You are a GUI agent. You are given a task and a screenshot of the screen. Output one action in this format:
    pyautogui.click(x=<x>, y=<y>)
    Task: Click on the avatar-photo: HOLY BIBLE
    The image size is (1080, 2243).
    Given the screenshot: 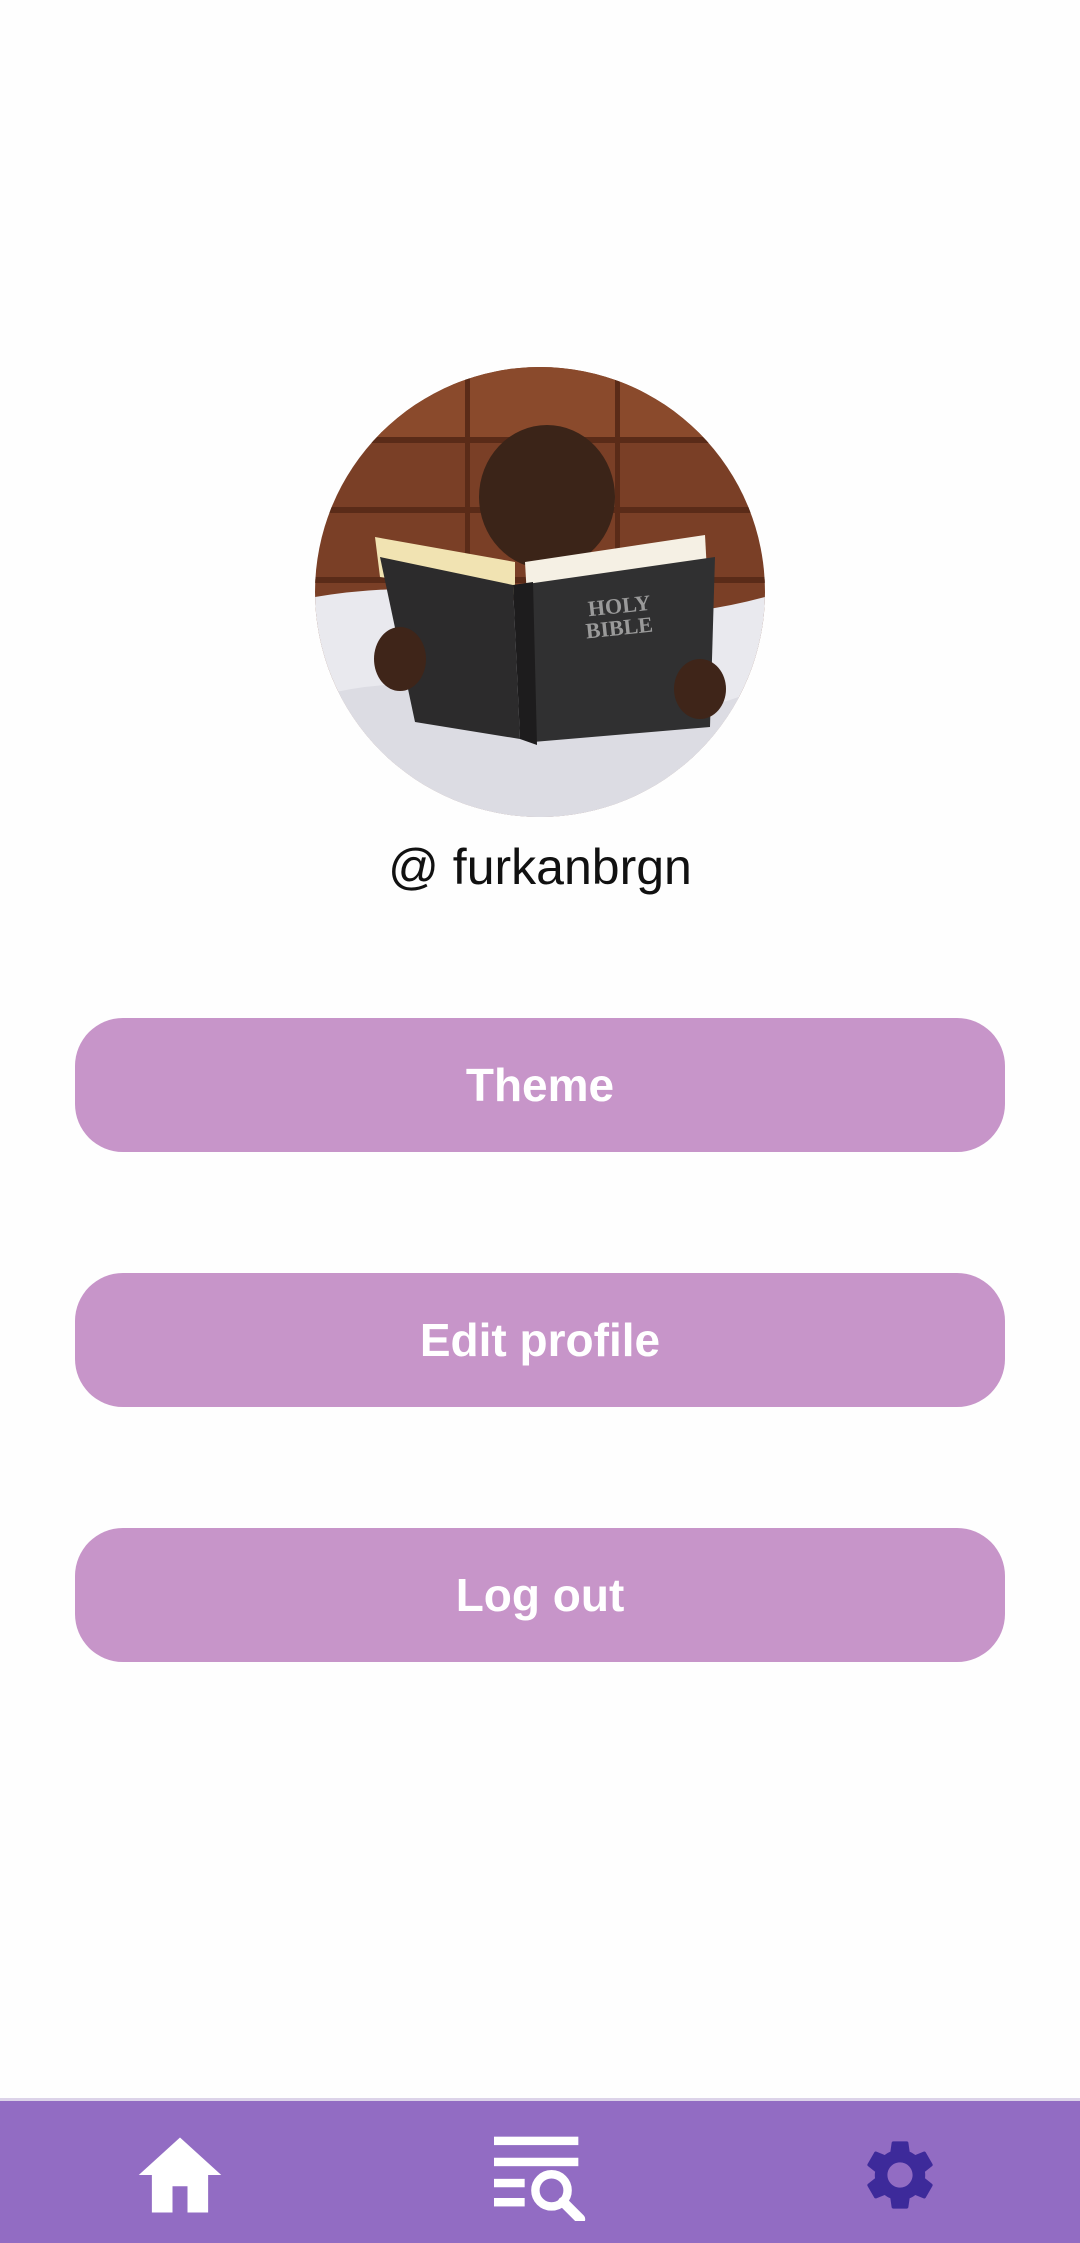 What is the action you would take?
    pyautogui.click(x=540, y=592)
    